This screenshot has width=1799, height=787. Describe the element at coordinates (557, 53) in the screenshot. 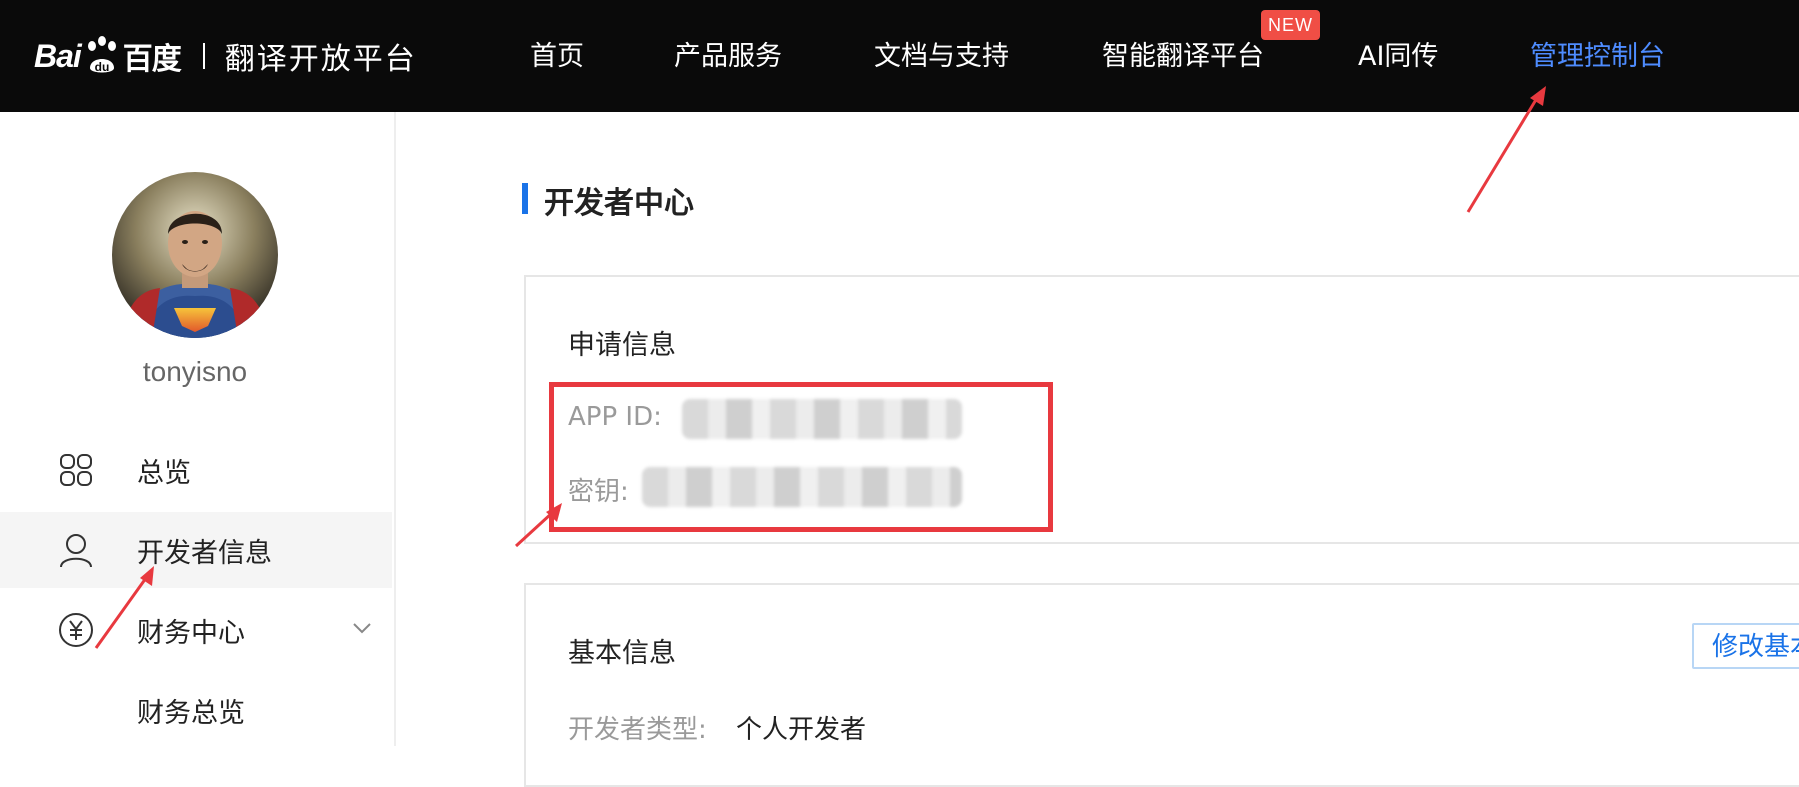

I see `nav-home: 首页` at that location.